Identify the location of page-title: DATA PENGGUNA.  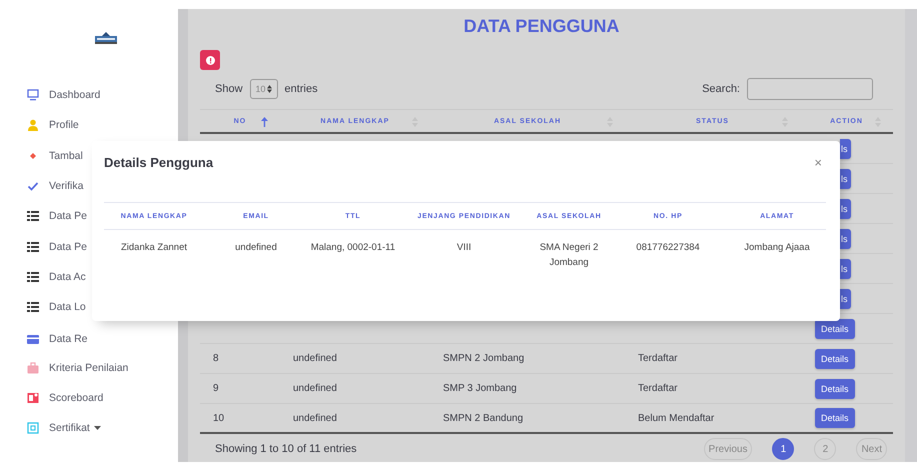
(541, 26).